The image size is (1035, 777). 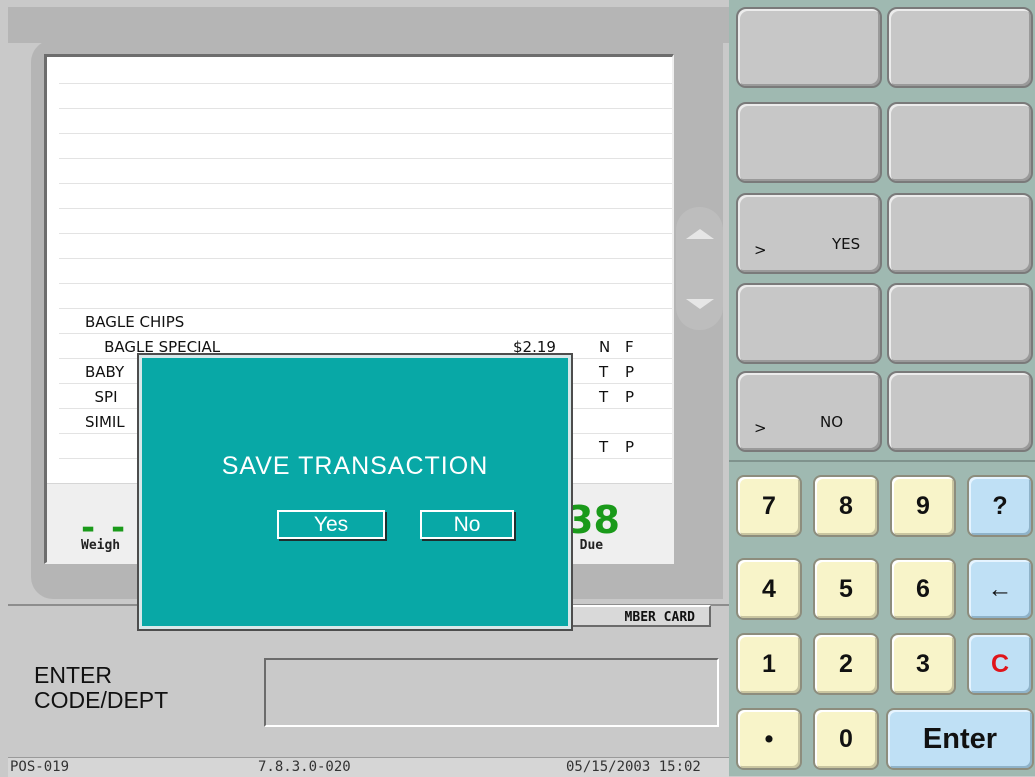 I want to click on yes-function-key: > YES, so click(x=809, y=233).